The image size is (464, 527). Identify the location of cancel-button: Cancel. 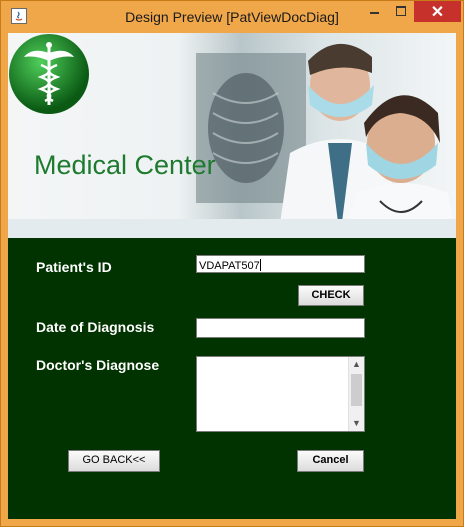
(330, 461).